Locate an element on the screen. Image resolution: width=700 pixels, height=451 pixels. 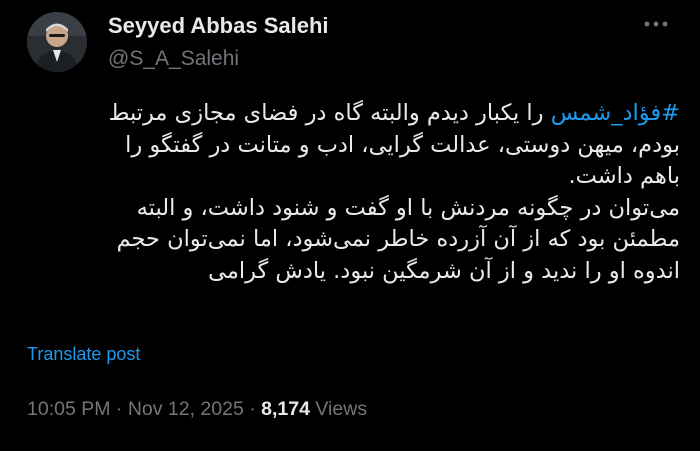
profile-photo-icon is located at coordinates (57, 42).